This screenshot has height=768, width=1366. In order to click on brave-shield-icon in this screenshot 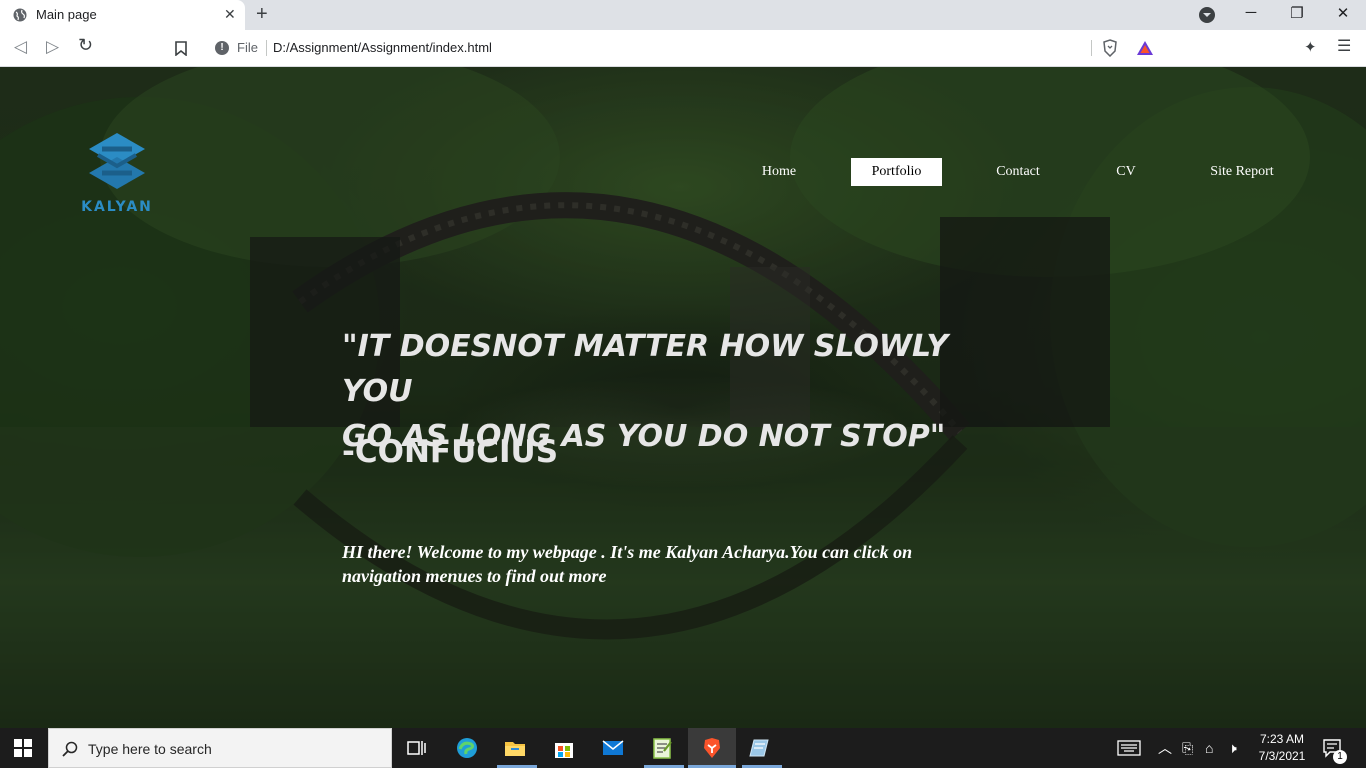, I will do `click(1110, 48)`.